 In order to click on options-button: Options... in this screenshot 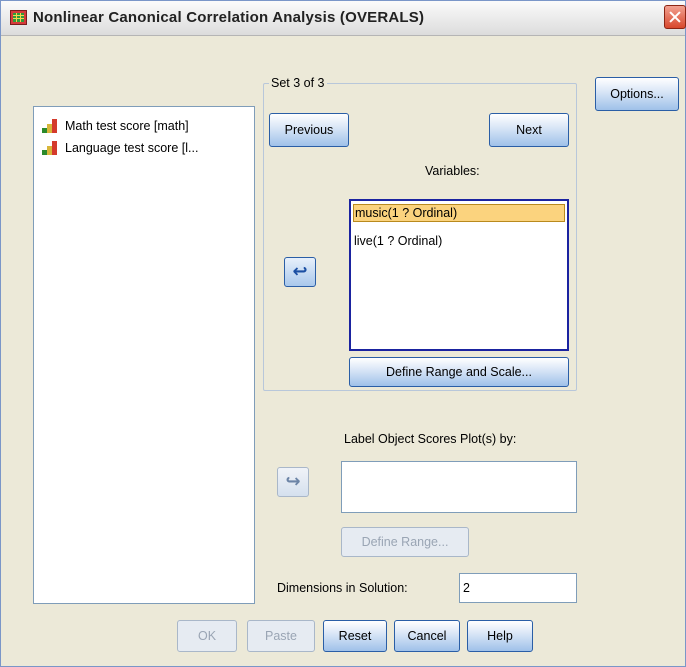, I will do `click(637, 94)`.